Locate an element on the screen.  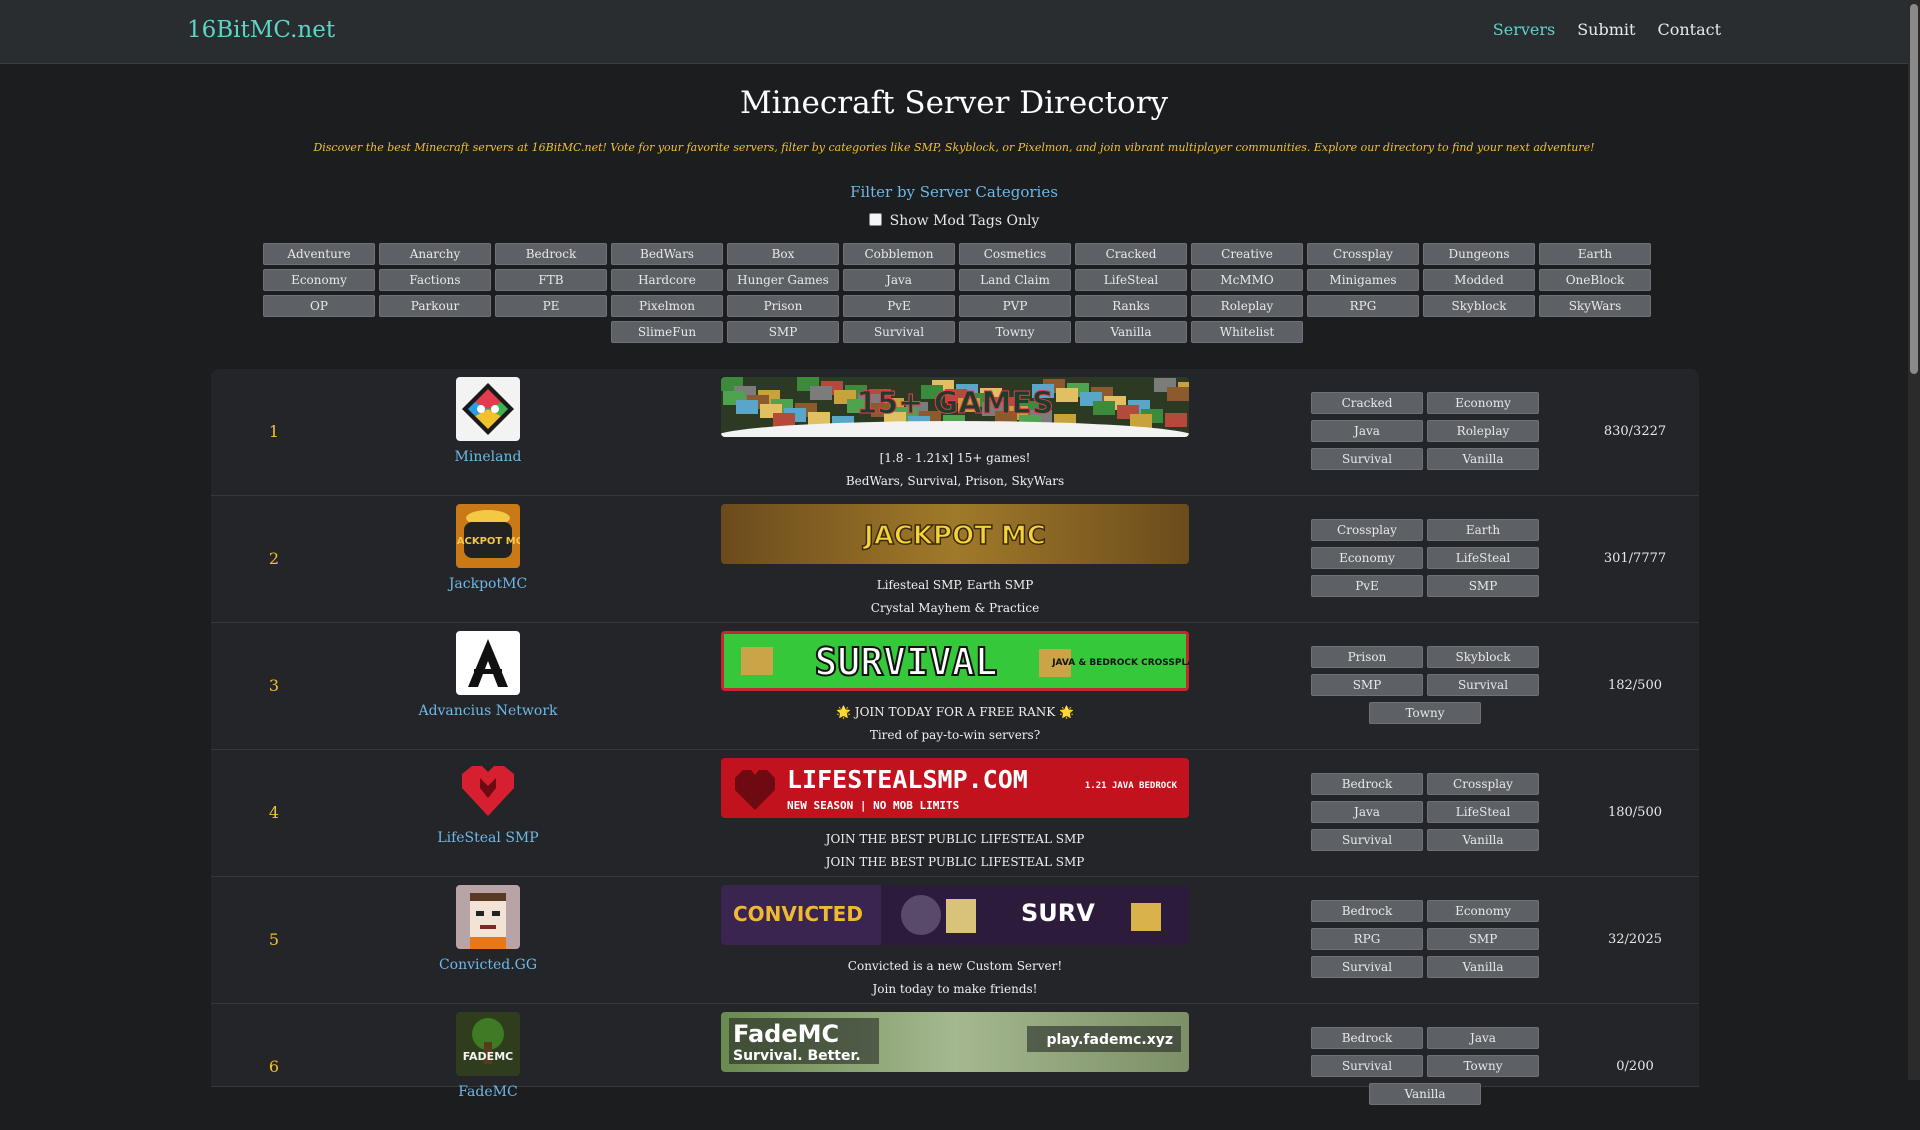
category-button: Vanilla is located at coordinates (1131, 332).